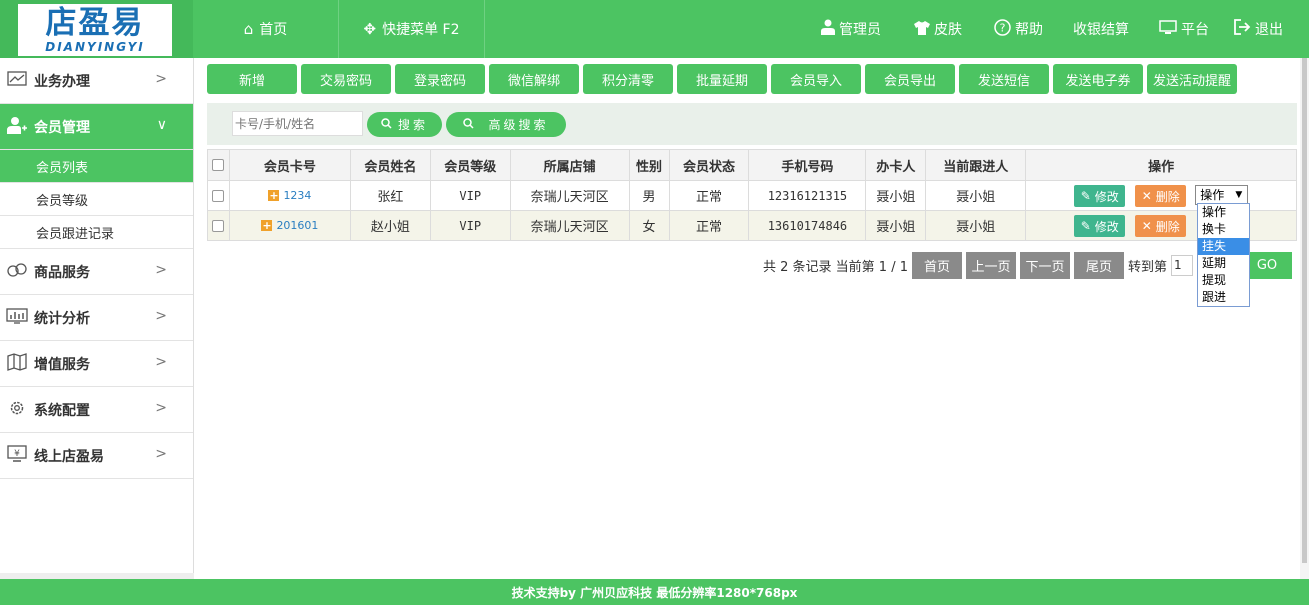 The height and width of the screenshot is (605, 1309). Describe the element at coordinates (297, 195) in the screenshot. I see `card-number-link: 1234` at that location.